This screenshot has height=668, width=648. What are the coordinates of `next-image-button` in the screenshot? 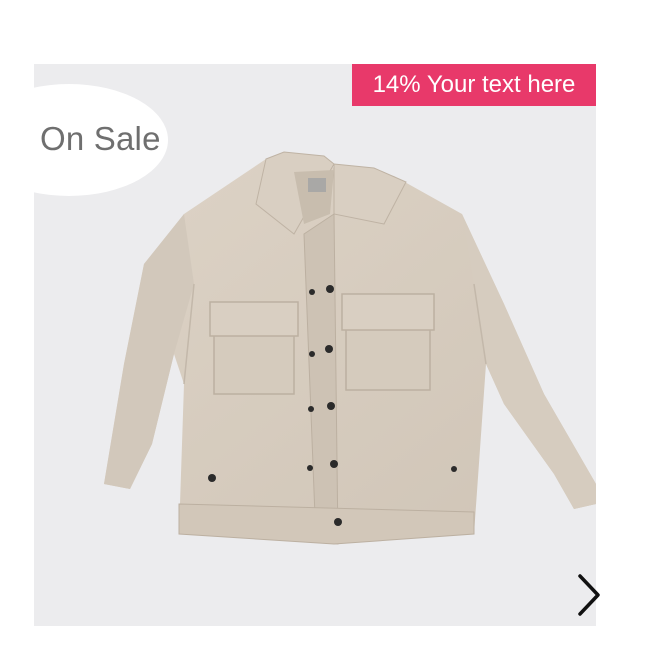 It's located at (588, 595).